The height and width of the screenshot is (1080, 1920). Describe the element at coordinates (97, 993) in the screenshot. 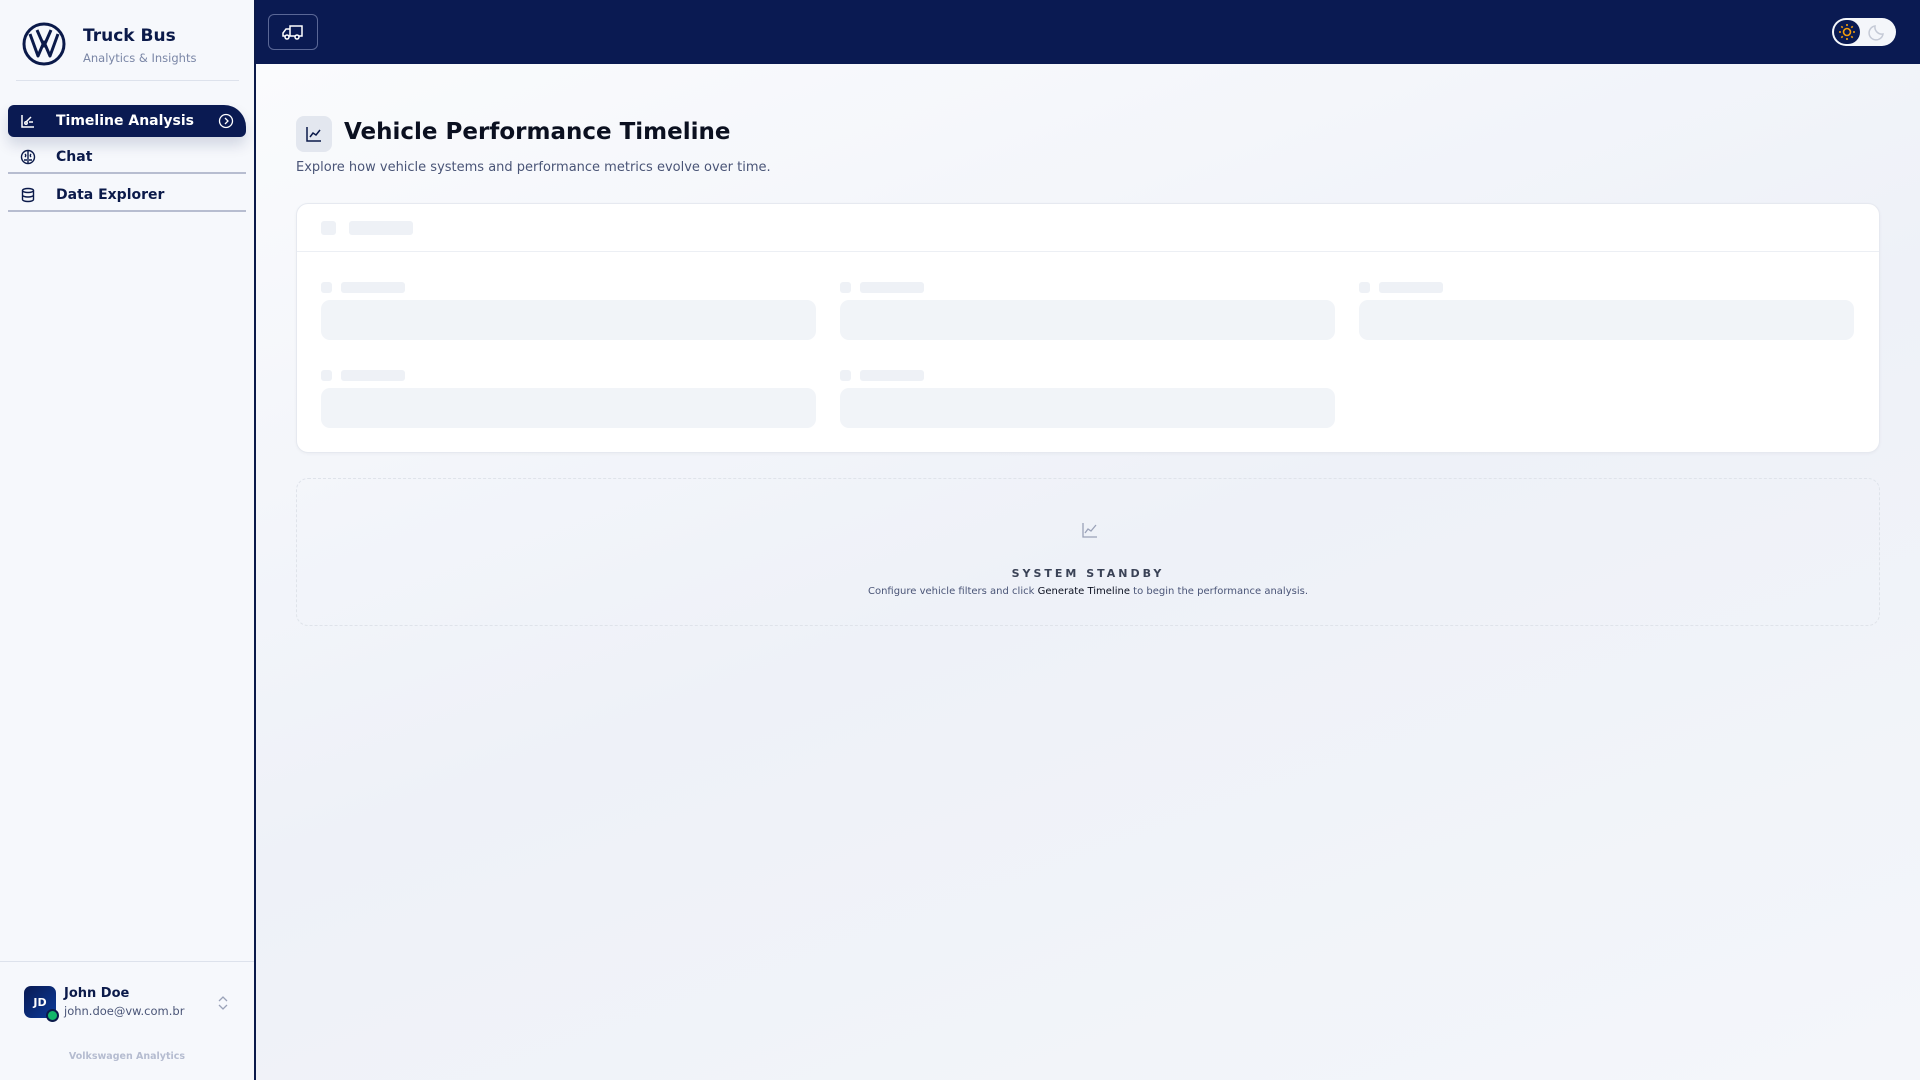

I see `user-name: John Doe` at that location.